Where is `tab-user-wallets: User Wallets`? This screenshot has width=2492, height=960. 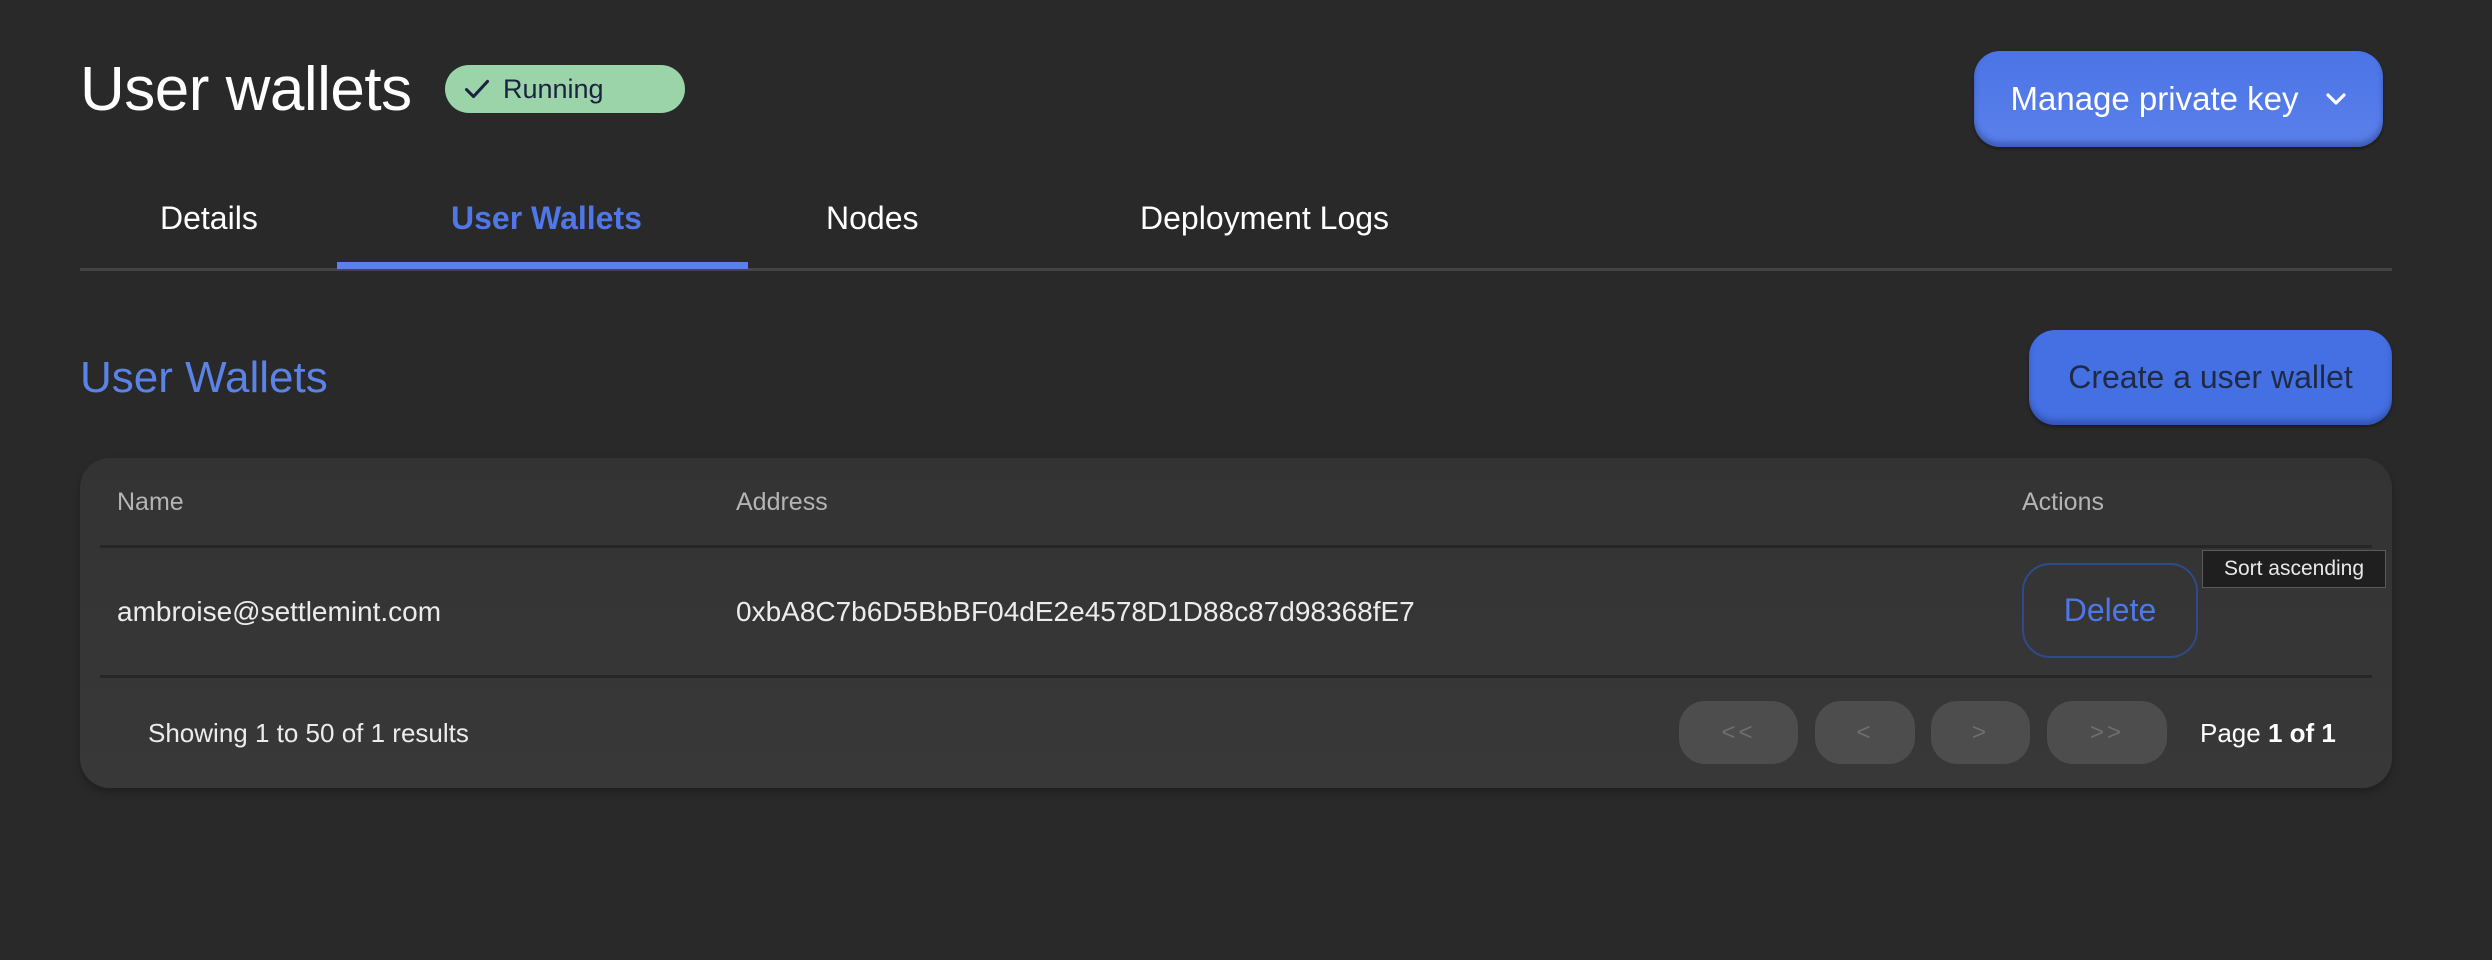 tab-user-wallets: User Wallets is located at coordinates (546, 218).